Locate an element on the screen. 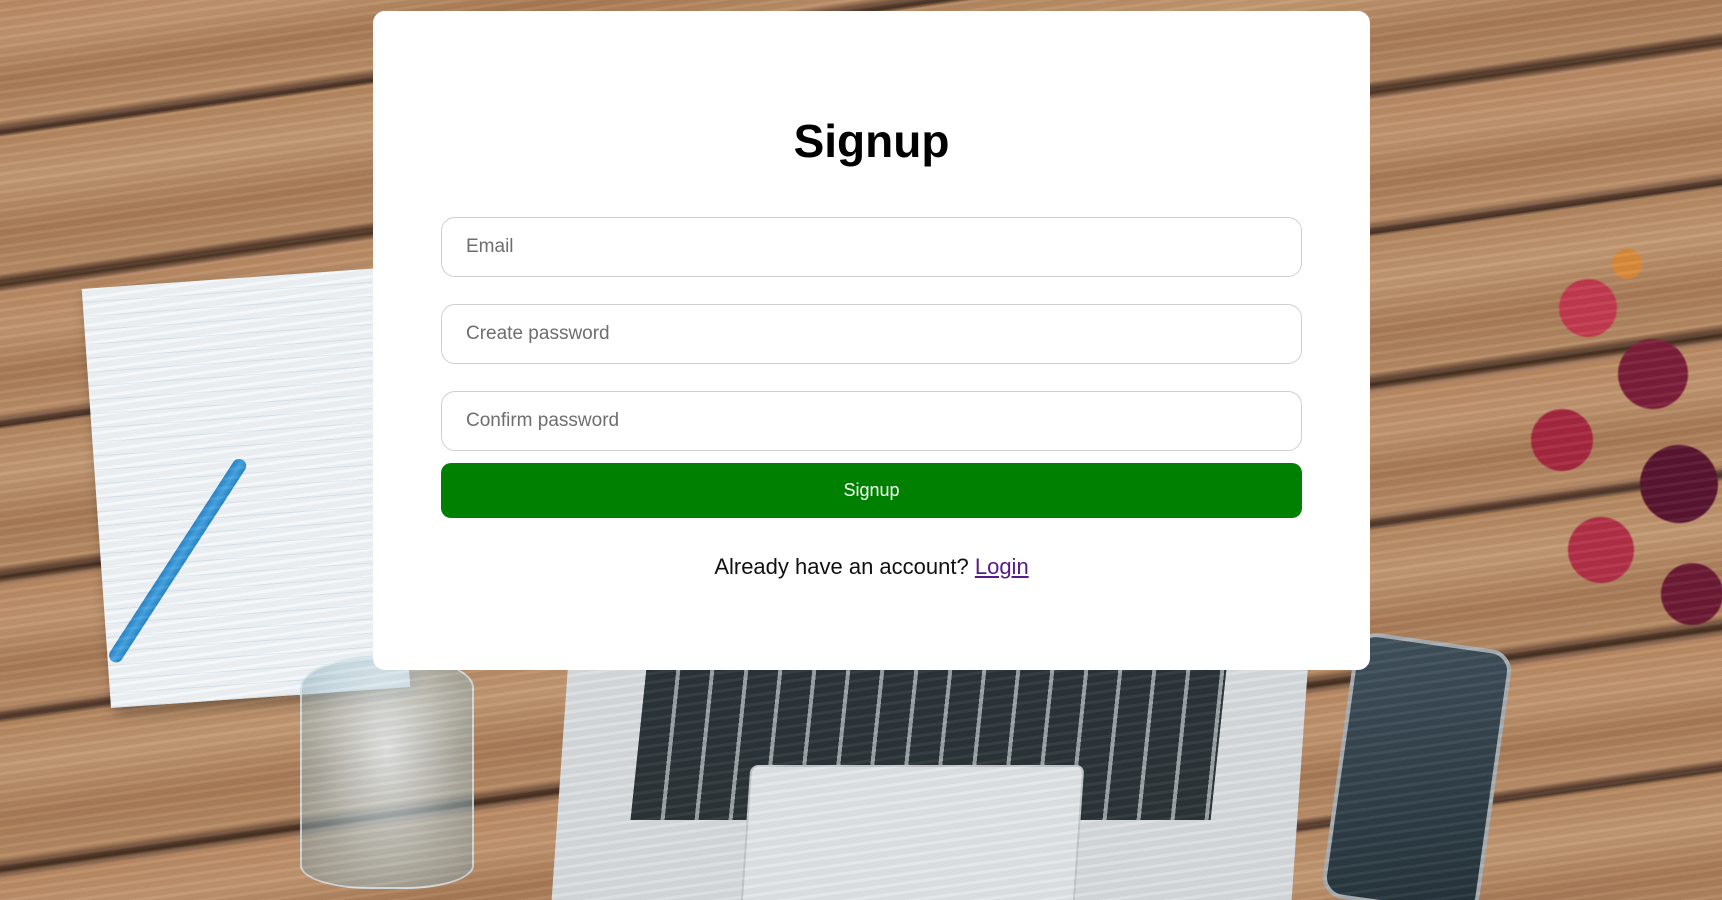 The width and height of the screenshot is (1722, 900). plant-image is located at coordinates (1616, 440).